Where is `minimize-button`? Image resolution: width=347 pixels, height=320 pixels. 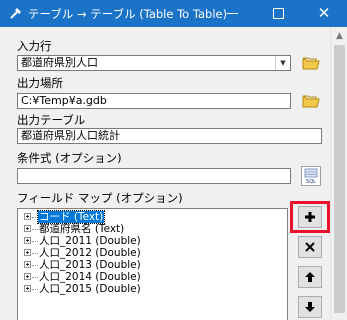 minimize-button is located at coordinates (232, 13).